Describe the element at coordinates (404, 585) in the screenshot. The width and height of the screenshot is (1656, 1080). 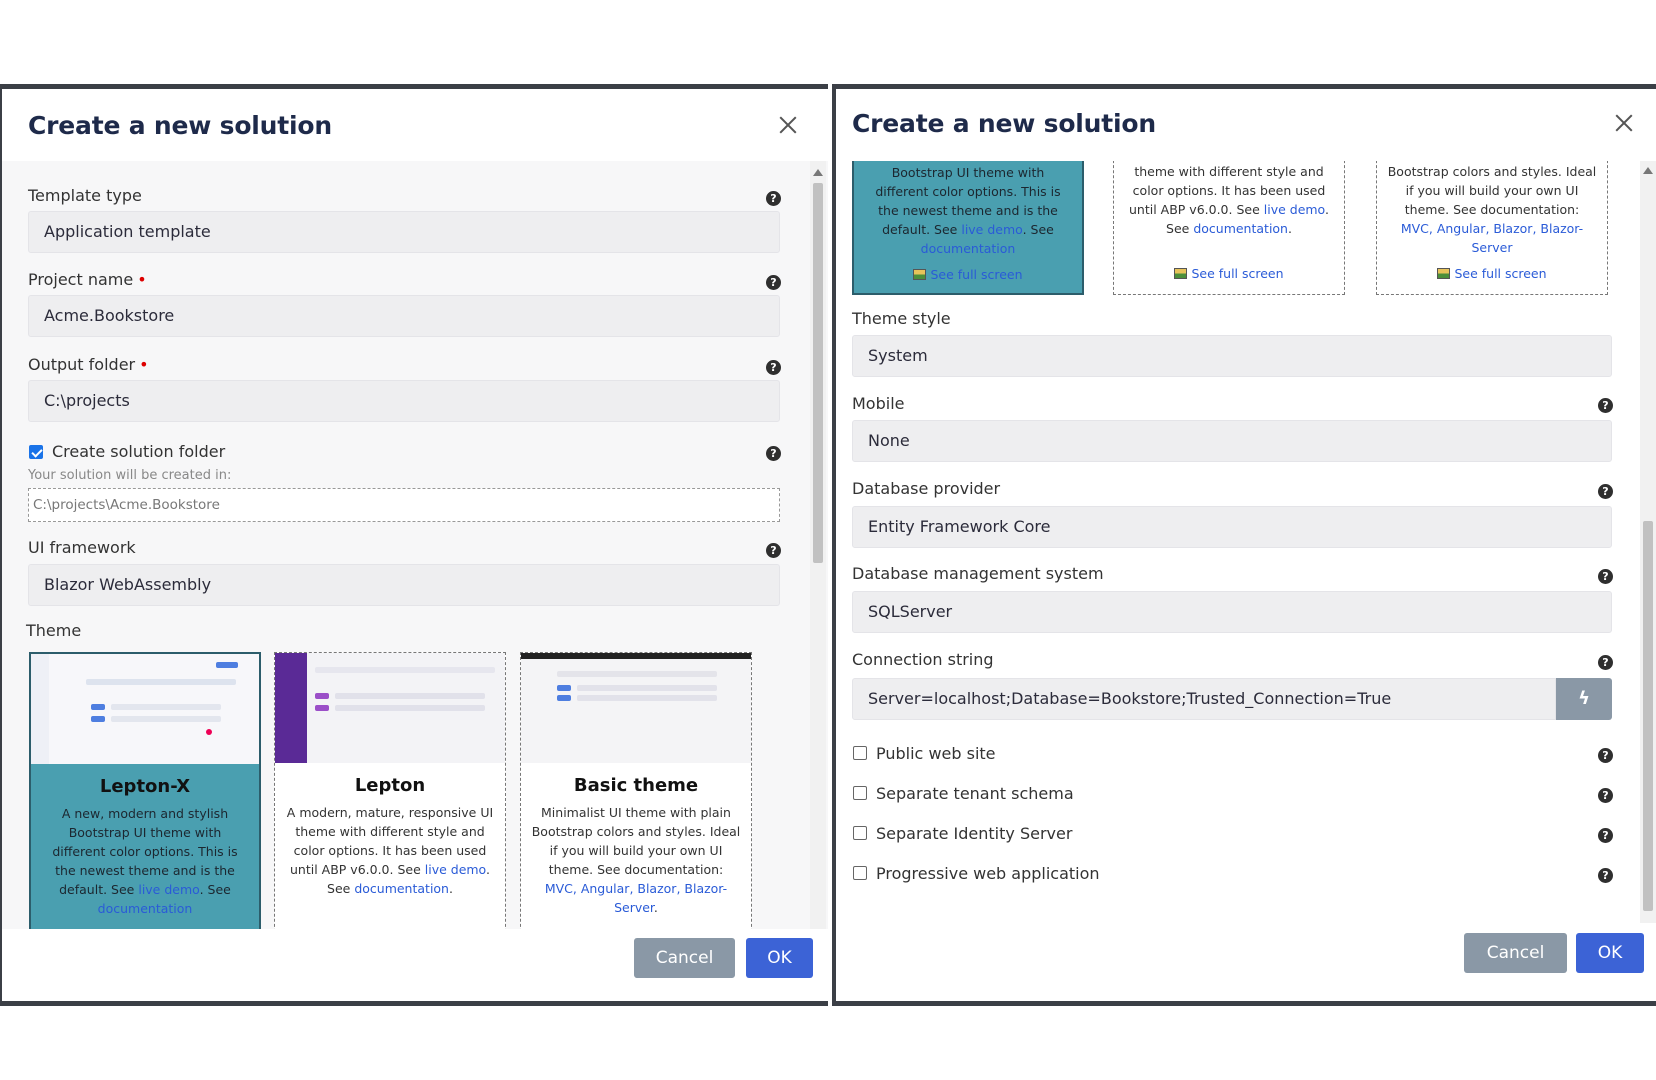
I see `ui-framework-select: Blazor WebAssembly` at that location.